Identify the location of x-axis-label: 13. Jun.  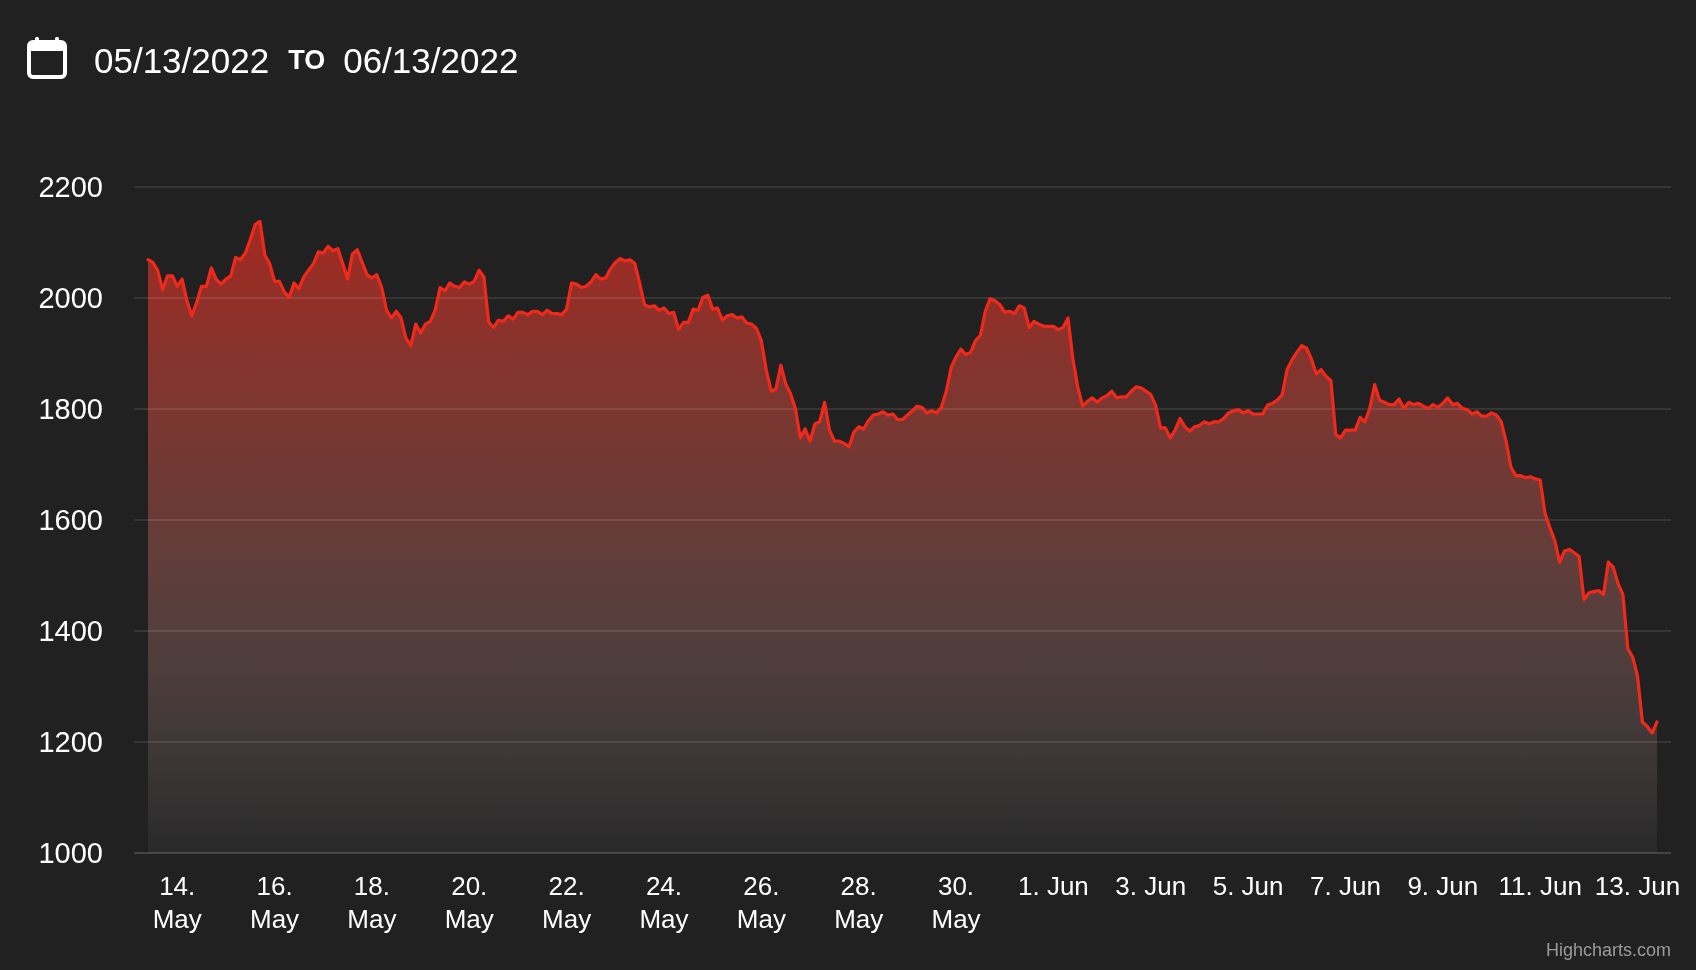
(1637, 886).